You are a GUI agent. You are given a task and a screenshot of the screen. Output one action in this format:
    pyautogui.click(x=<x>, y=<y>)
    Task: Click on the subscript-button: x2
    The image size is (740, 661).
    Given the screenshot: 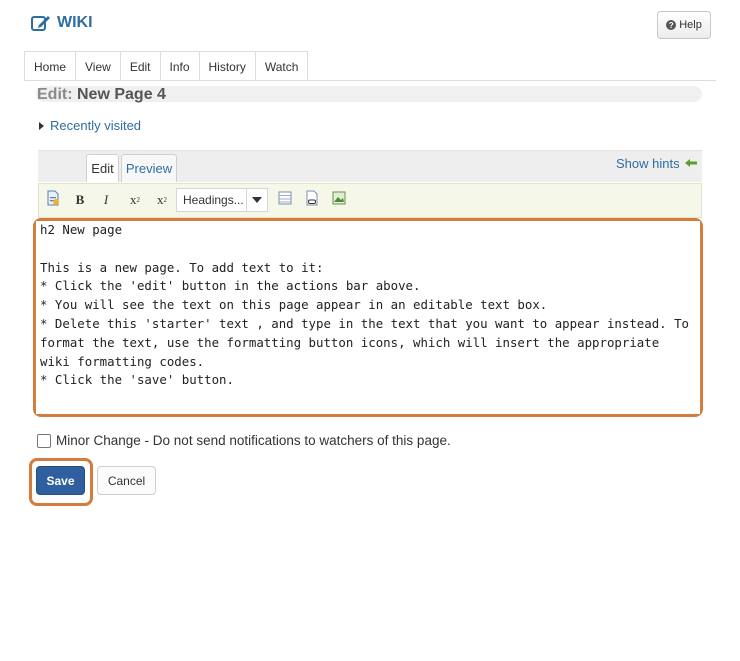 What is the action you would take?
    pyautogui.click(x=162, y=200)
    